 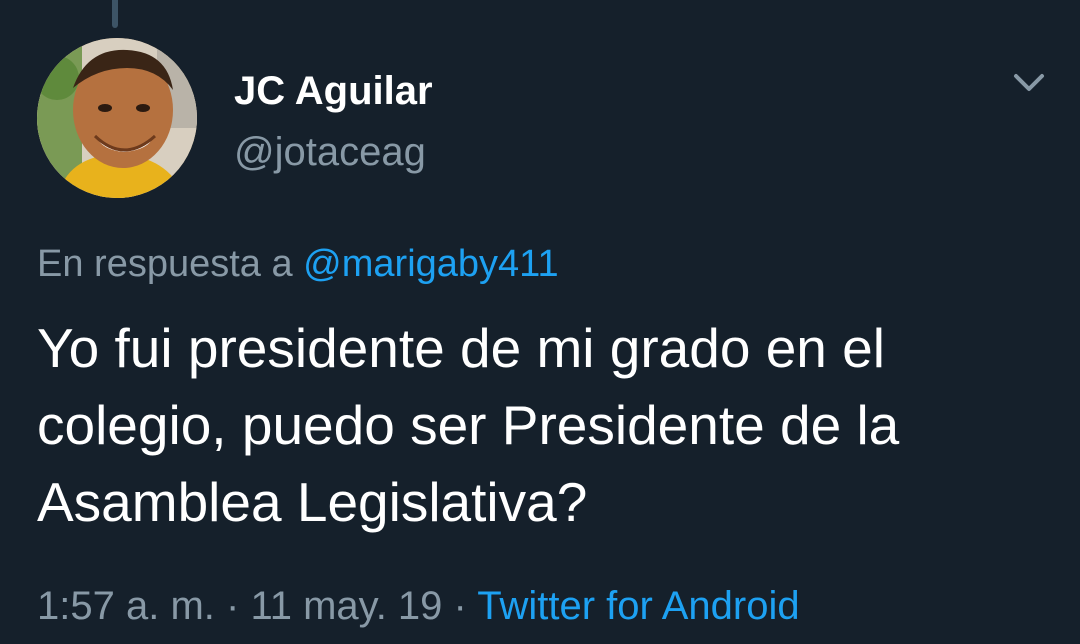 What do you see at coordinates (638, 606) in the screenshot?
I see `tweet-source-link: Twitter for Android` at bounding box center [638, 606].